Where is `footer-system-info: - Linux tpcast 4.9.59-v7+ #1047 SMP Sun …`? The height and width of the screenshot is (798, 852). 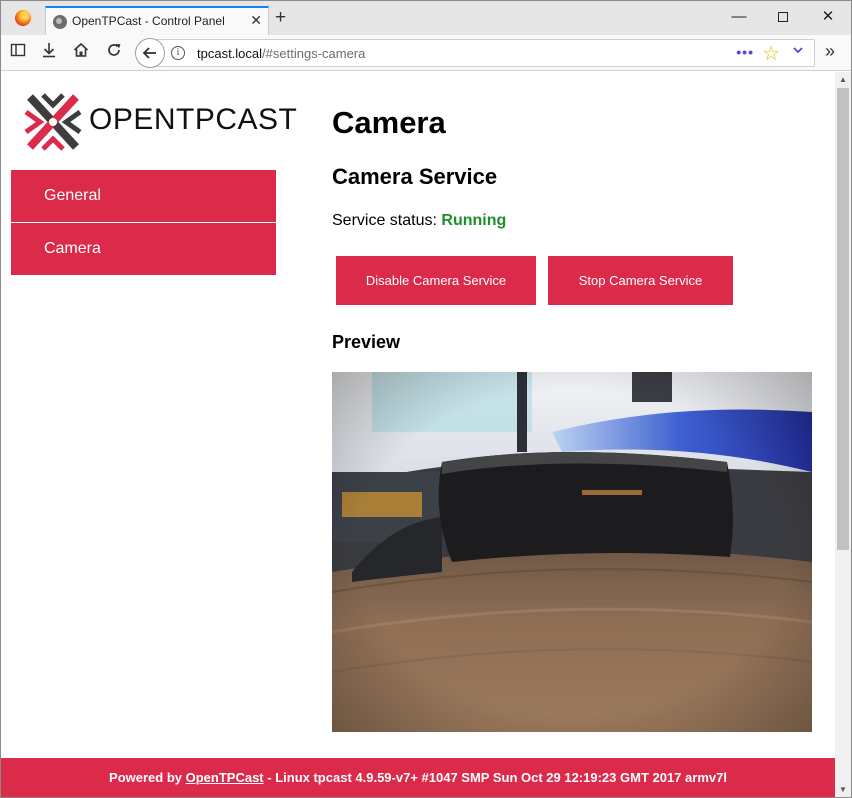 footer-system-info: - Linux tpcast 4.9.59-v7+ #1047 SMP Sun … is located at coordinates (497, 777).